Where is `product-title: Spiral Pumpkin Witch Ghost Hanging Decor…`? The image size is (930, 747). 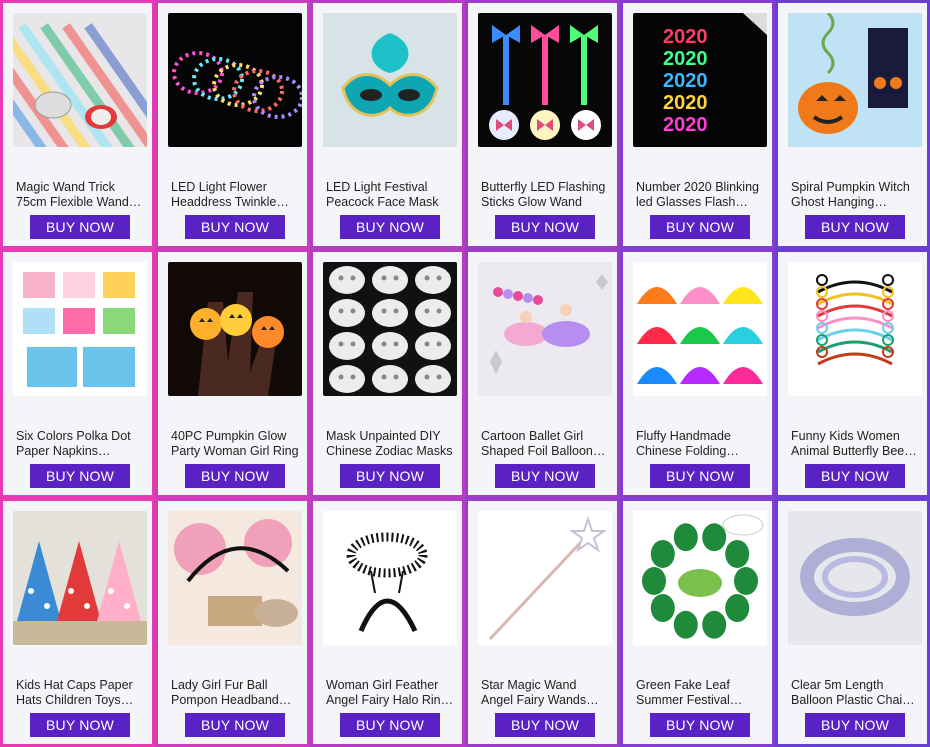
product-title: Spiral Pumpkin Witch Ghost Hanging Decor… is located at coordinates (855, 195).